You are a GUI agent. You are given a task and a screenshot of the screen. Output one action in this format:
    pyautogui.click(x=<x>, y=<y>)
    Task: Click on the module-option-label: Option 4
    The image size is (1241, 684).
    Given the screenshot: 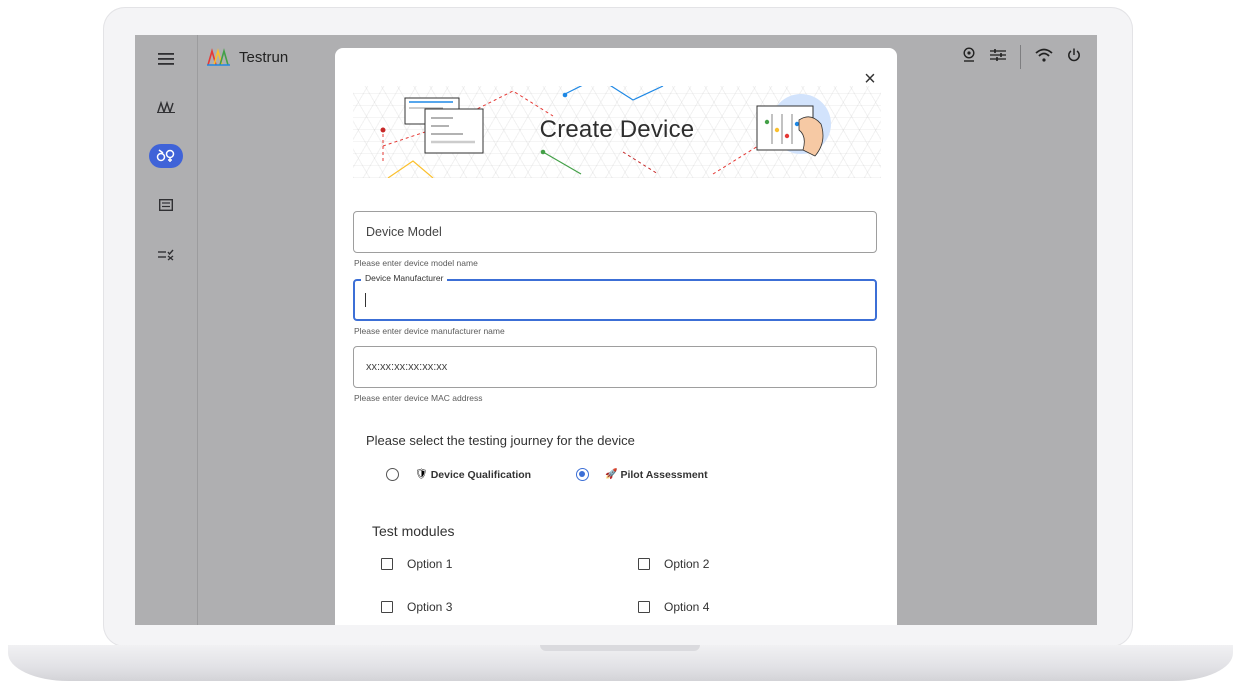 What is the action you would take?
    pyautogui.click(x=687, y=607)
    